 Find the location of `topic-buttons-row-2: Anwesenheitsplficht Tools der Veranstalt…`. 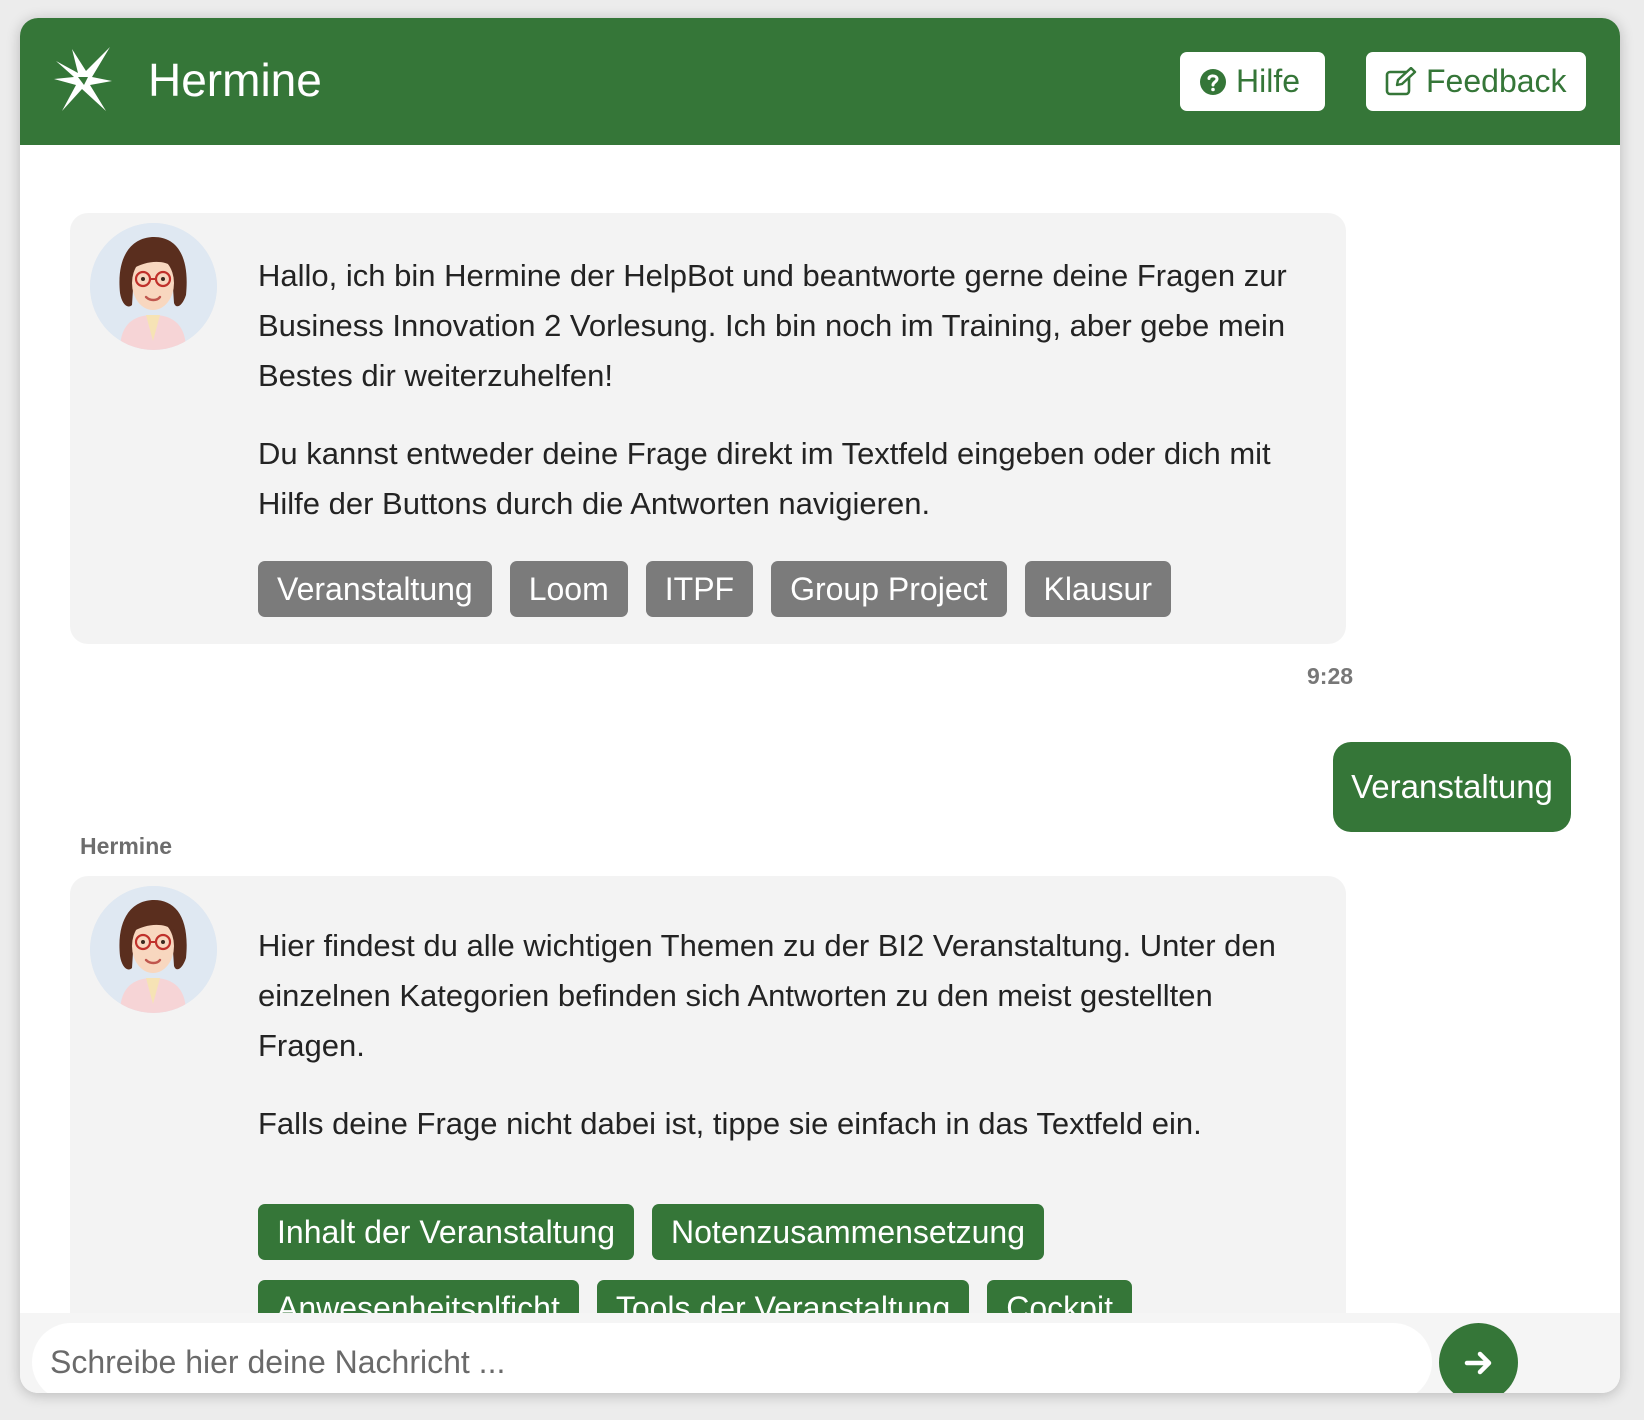

topic-buttons-row-2: Anwesenheitsplficht Tools der Veranstalt… is located at coordinates (695, 1296).